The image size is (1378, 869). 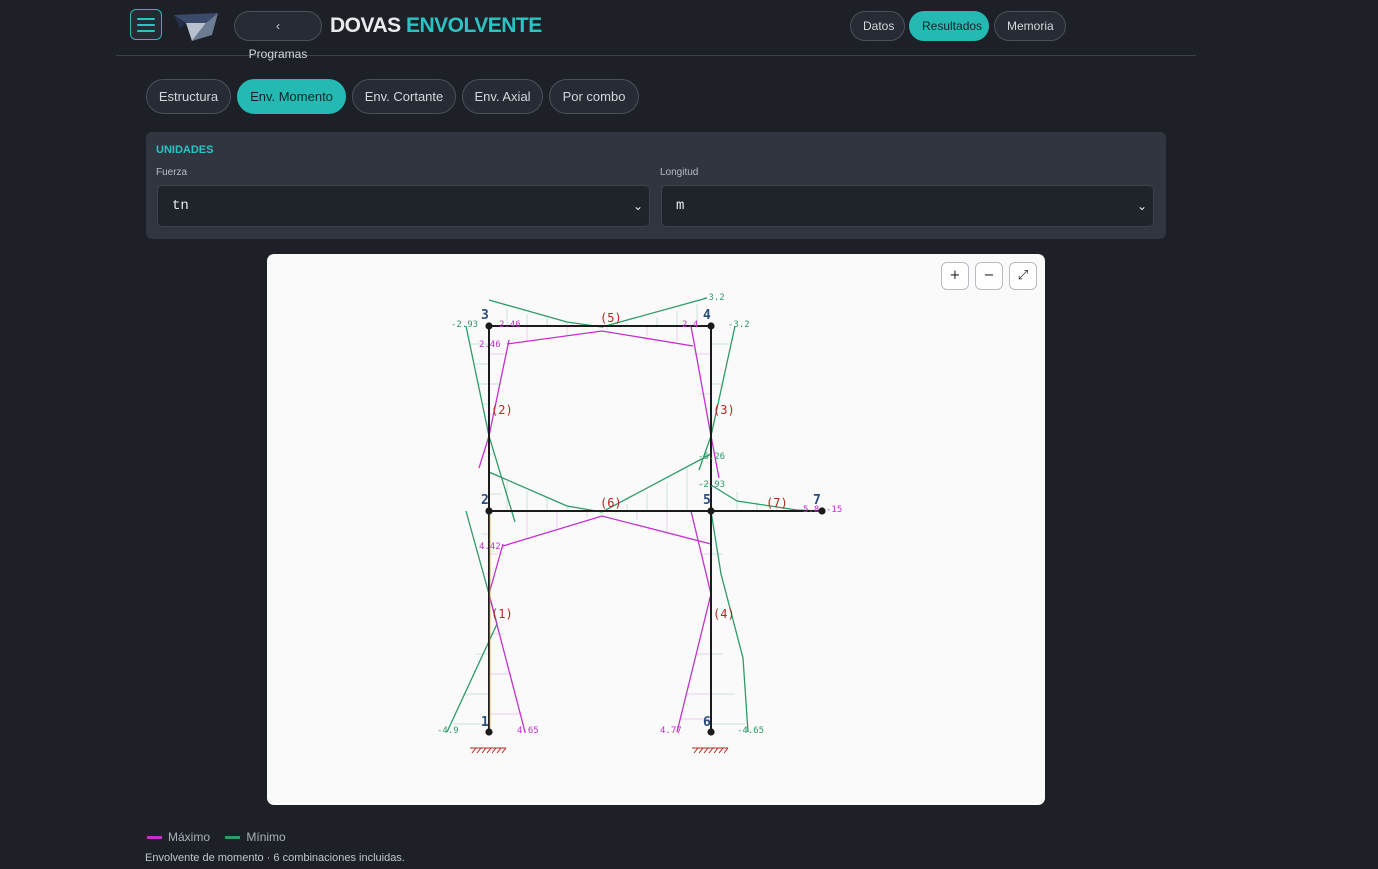 I want to click on min-envelope-curves, so click(x=634, y=515).